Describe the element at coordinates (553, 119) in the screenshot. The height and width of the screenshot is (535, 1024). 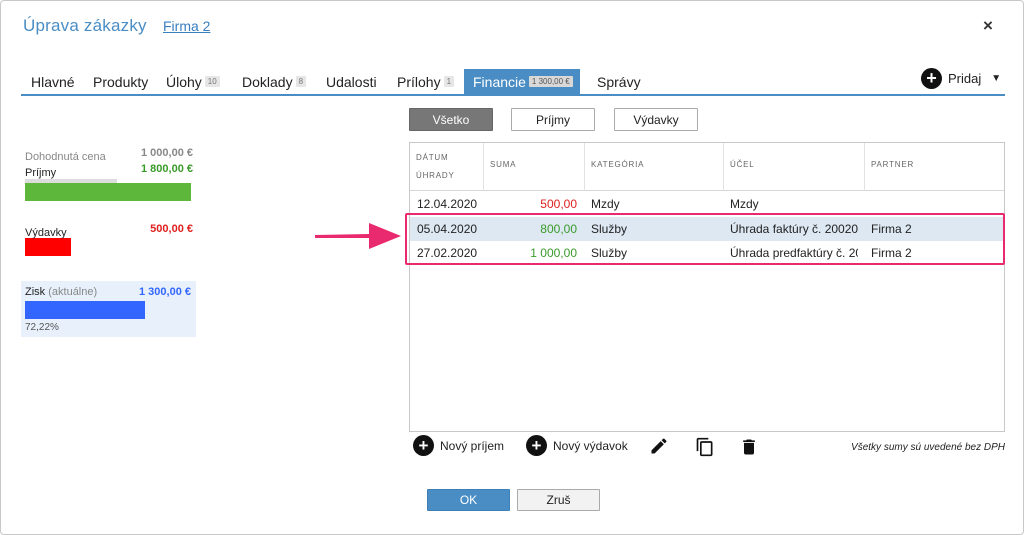
I see `filter-income-button: Príjmy` at that location.